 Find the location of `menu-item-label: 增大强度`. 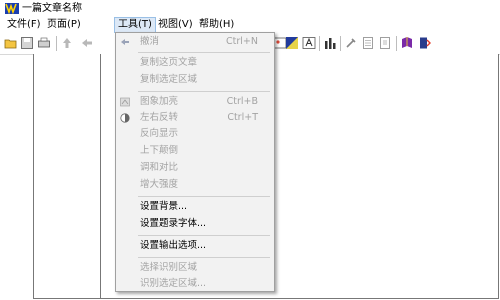

menu-item-label: 增大强度 is located at coordinates (159, 184).